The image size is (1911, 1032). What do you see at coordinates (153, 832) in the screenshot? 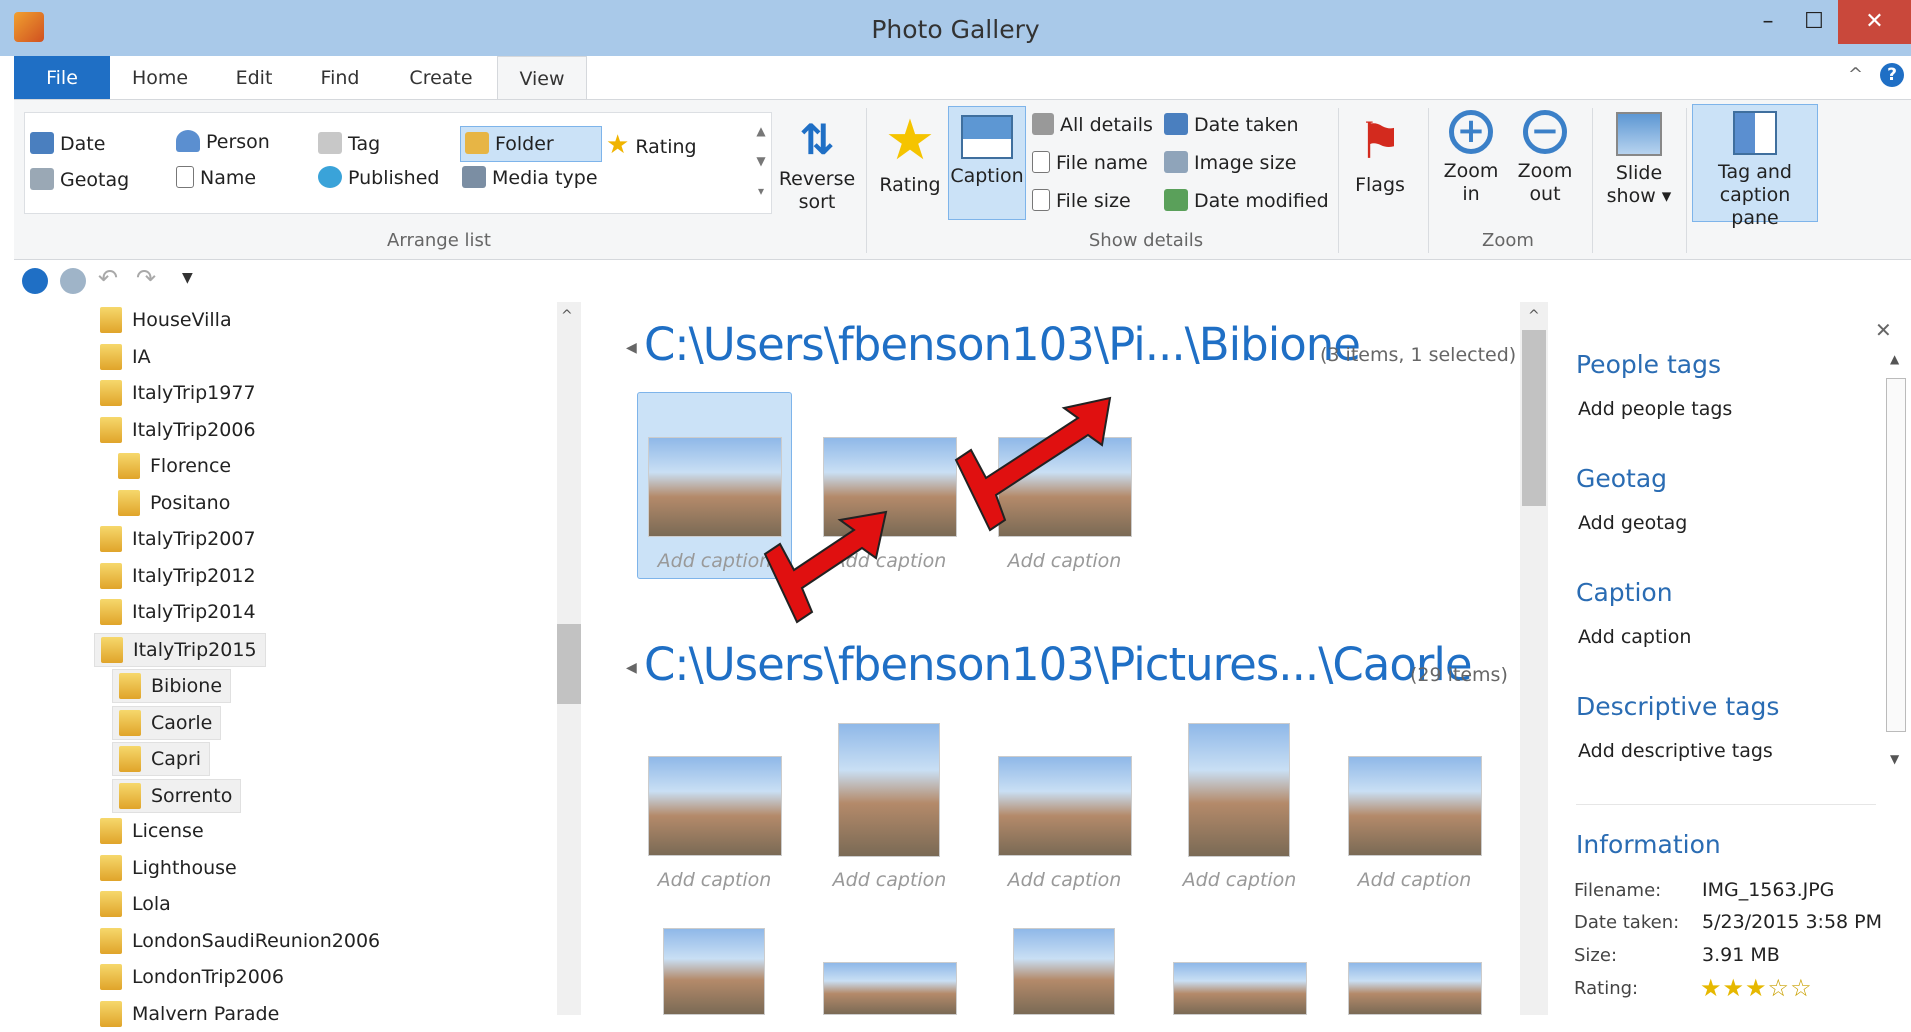
I see `tree-item: License` at bounding box center [153, 832].